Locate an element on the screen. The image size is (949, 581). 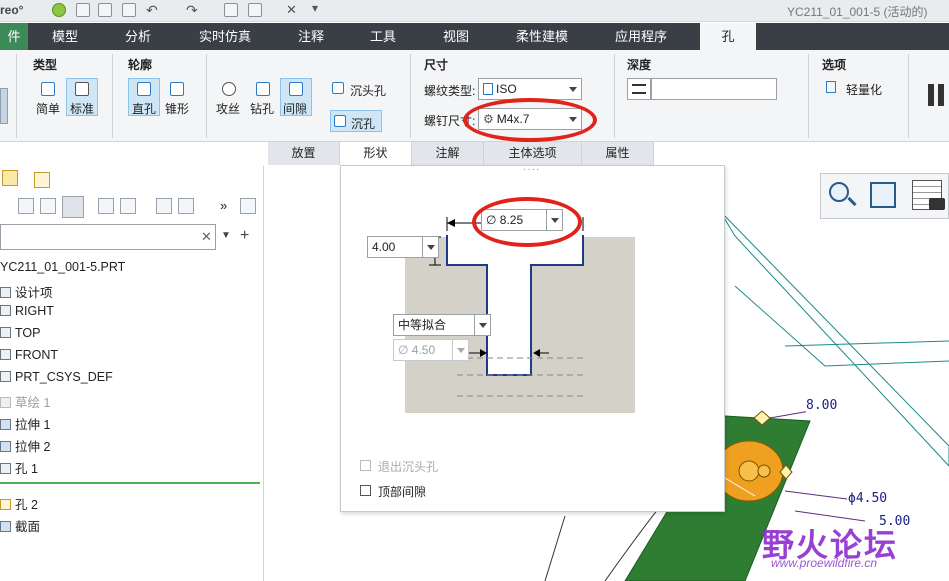
depth-option-button is located at coordinates (639, 89).